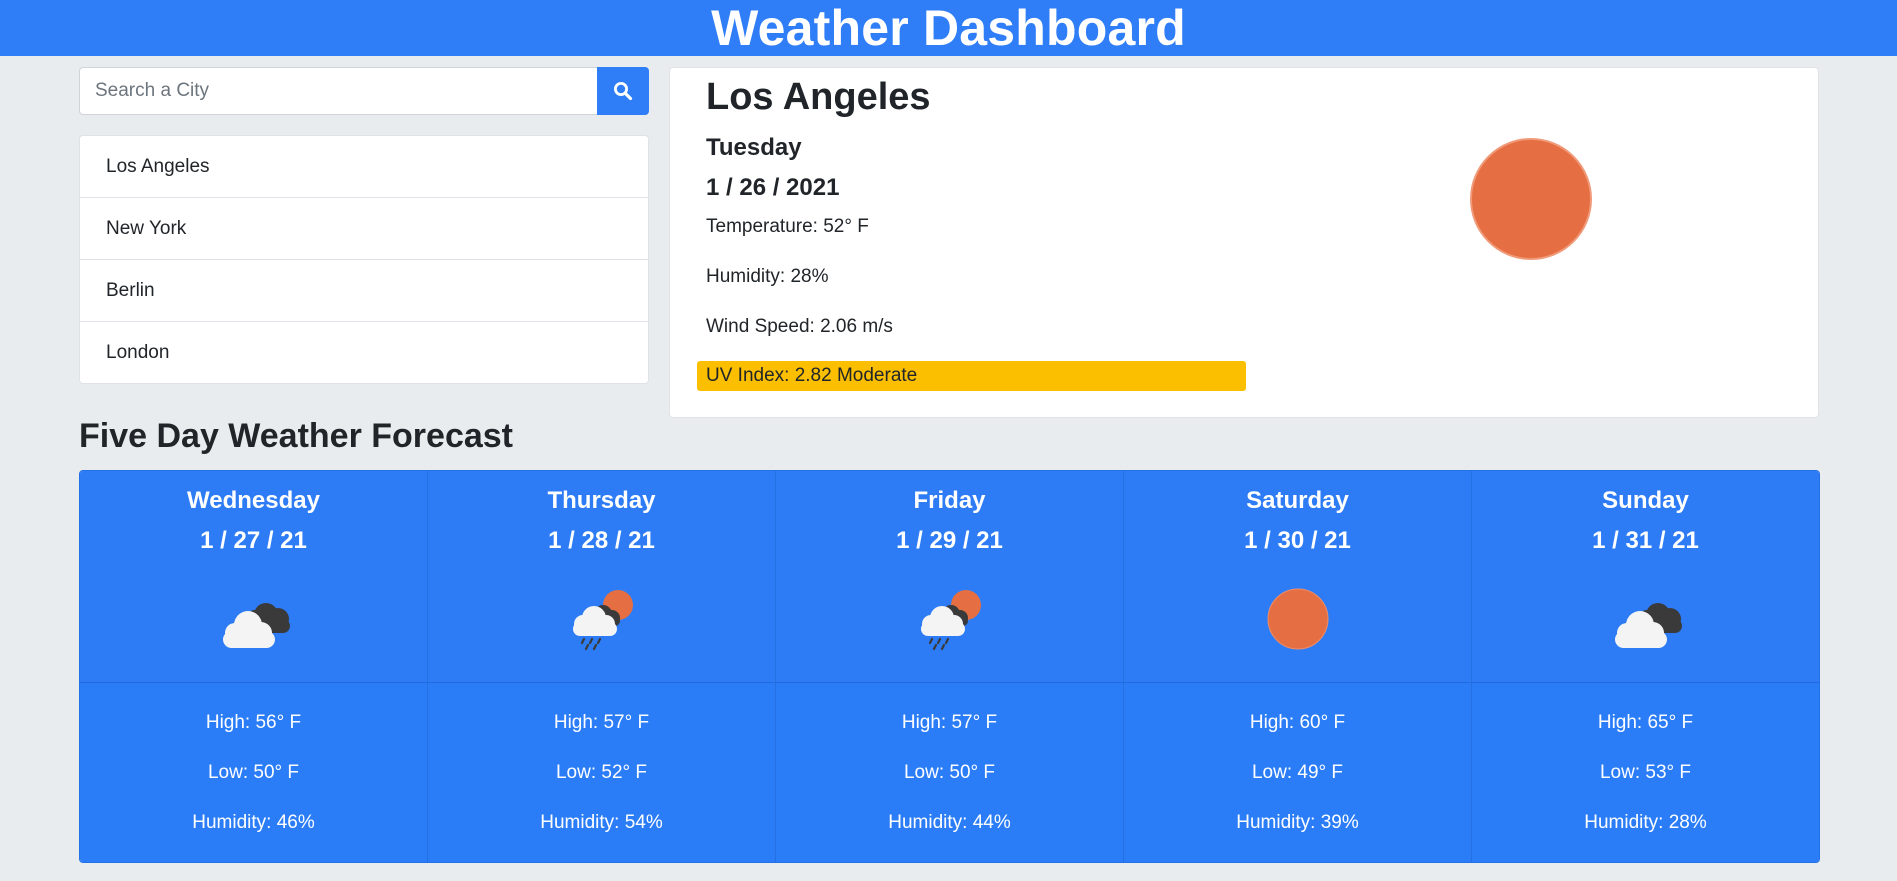  What do you see at coordinates (1645, 500) in the screenshot?
I see `forecast-day: Sunday` at bounding box center [1645, 500].